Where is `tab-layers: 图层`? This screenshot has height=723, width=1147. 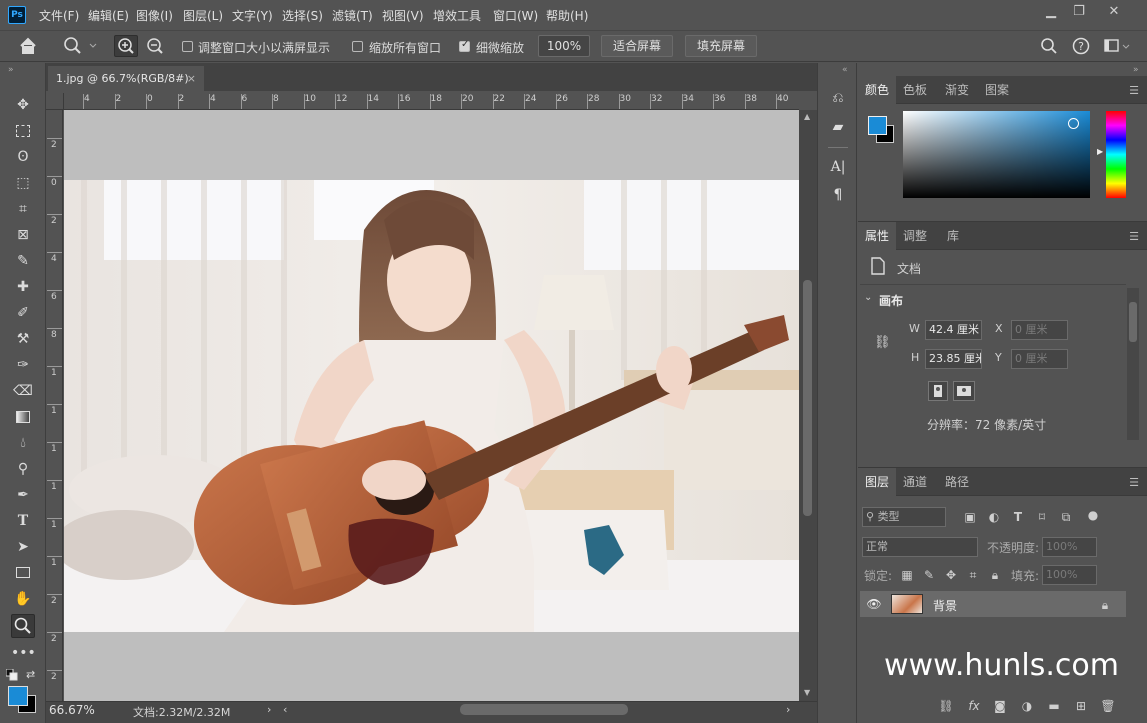
tab-layers: 图层 is located at coordinates (877, 482).